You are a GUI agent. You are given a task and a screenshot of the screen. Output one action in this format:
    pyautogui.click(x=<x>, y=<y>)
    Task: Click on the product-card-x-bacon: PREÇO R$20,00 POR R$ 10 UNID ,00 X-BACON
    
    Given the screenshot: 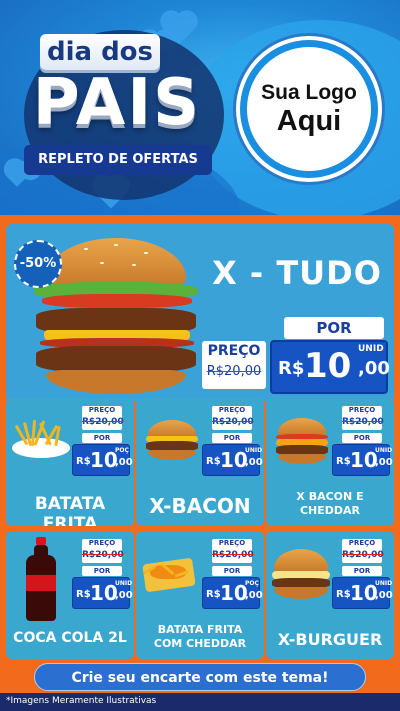 What is the action you would take?
    pyautogui.click(x=200, y=462)
    